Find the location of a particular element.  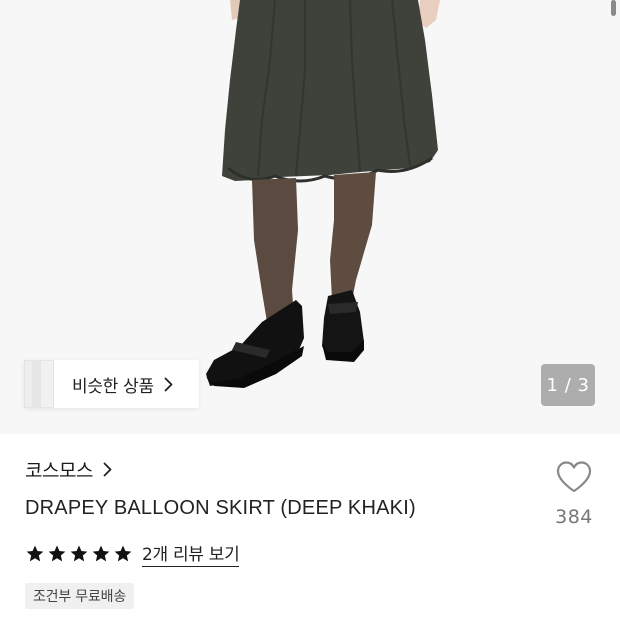

brand-name: 코스모스 is located at coordinates (59, 471).